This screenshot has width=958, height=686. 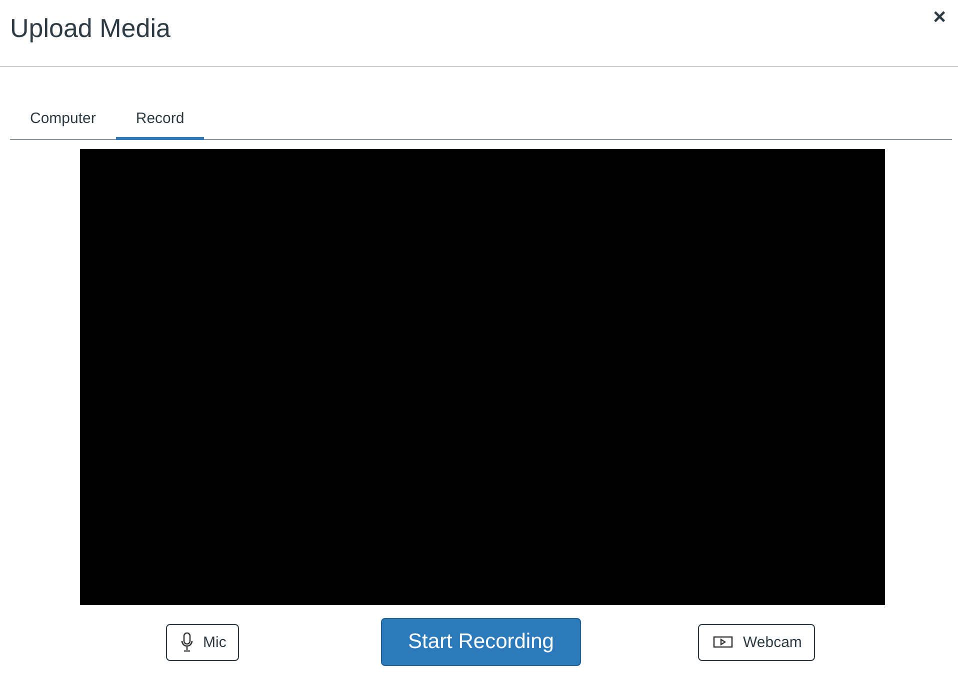 I want to click on tab: Record, so click(x=160, y=119).